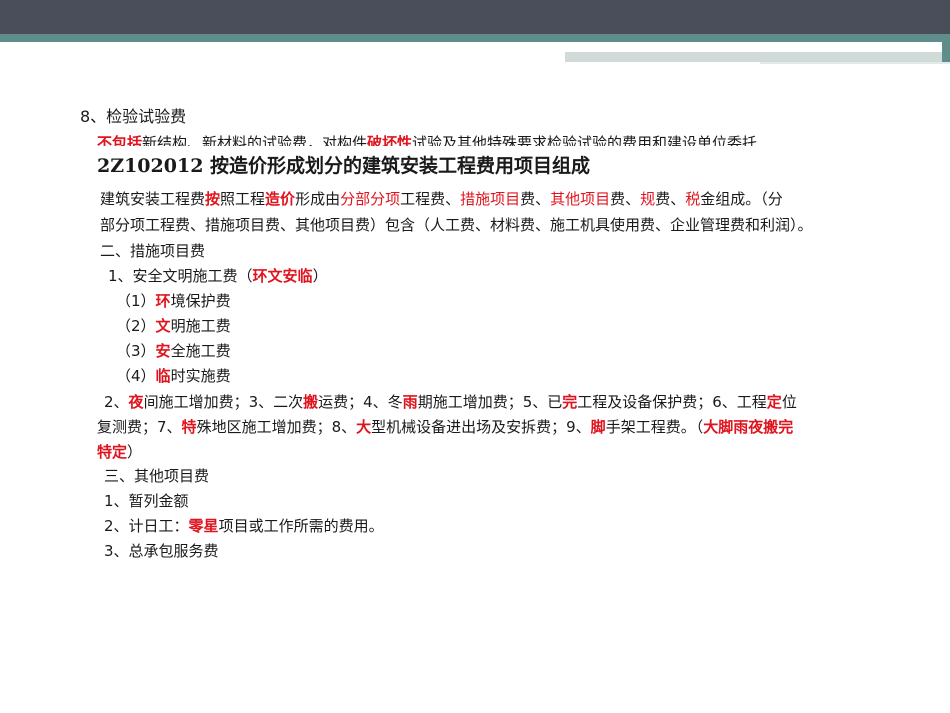 The height and width of the screenshot is (713, 950). I want to click on intro-red: 税, so click(693, 199).